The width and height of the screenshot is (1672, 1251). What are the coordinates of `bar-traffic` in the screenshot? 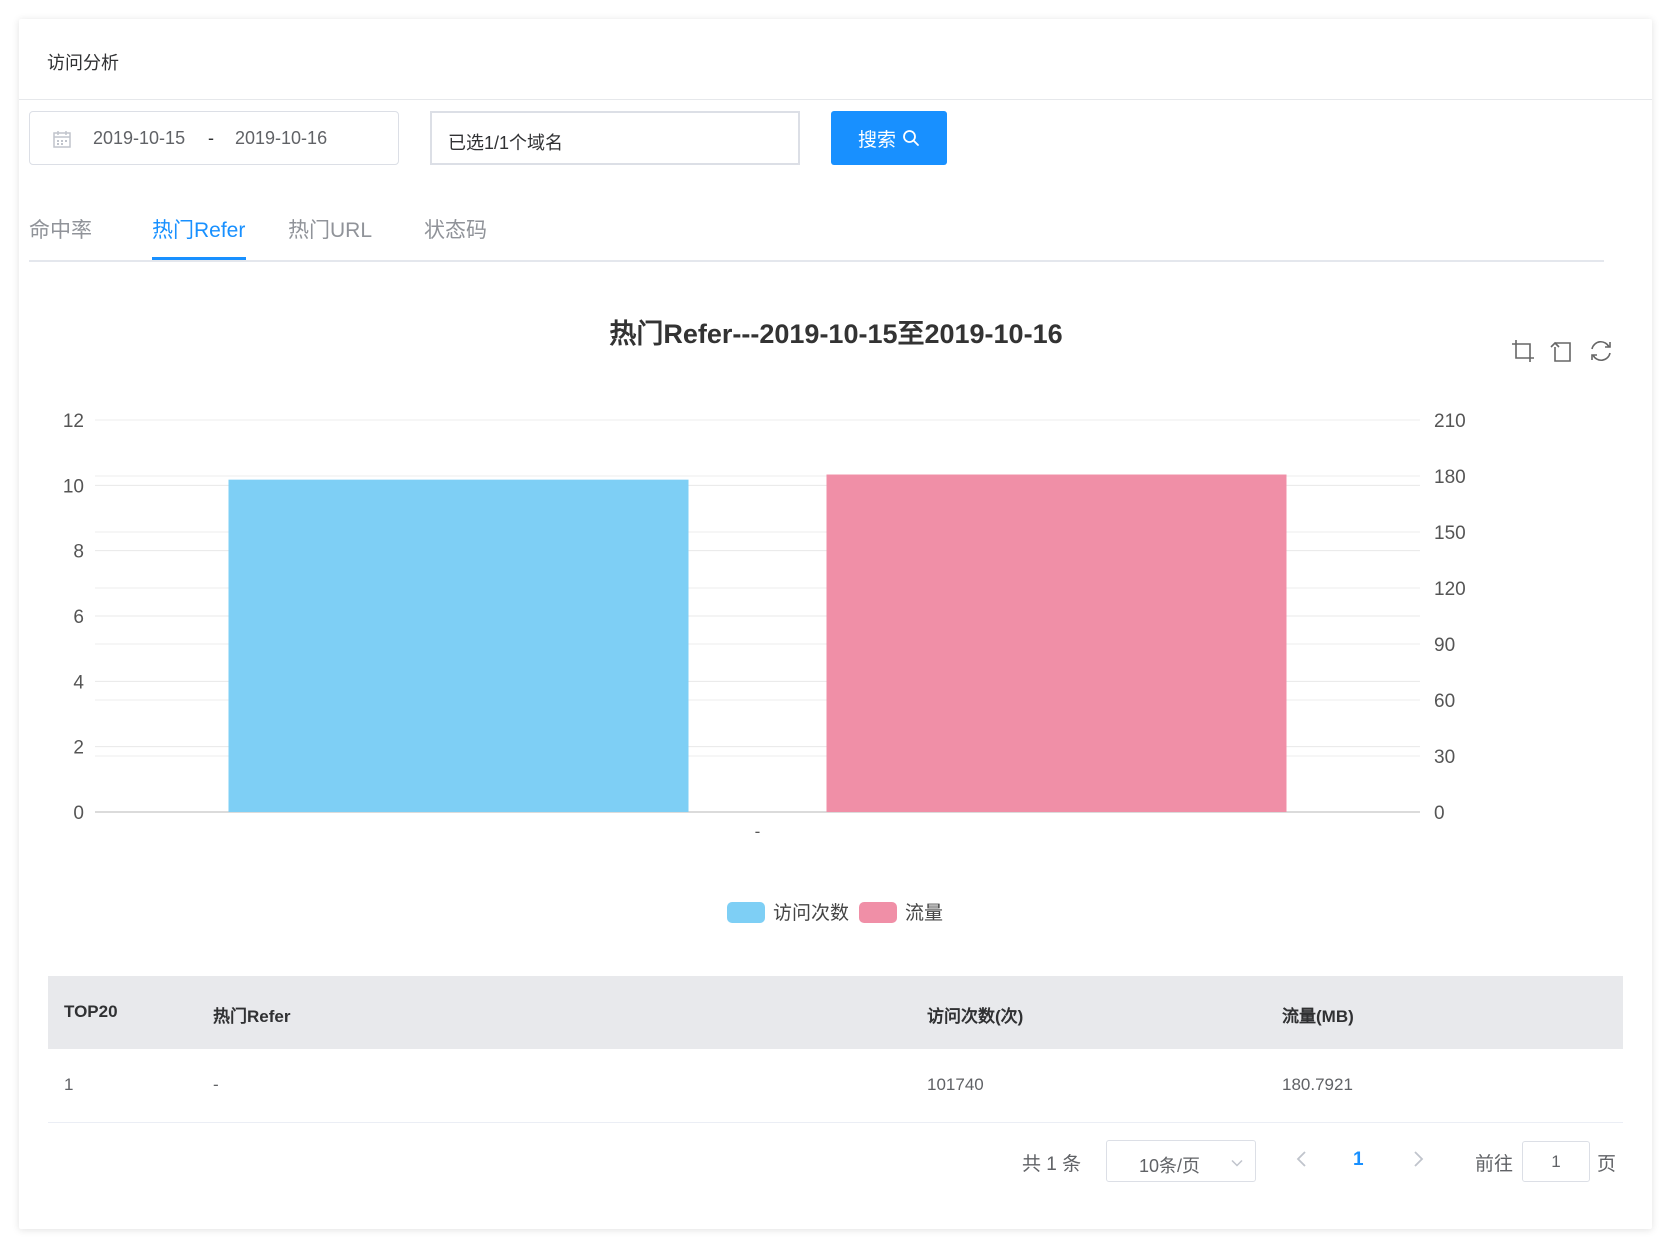 It's located at (1056, 643).